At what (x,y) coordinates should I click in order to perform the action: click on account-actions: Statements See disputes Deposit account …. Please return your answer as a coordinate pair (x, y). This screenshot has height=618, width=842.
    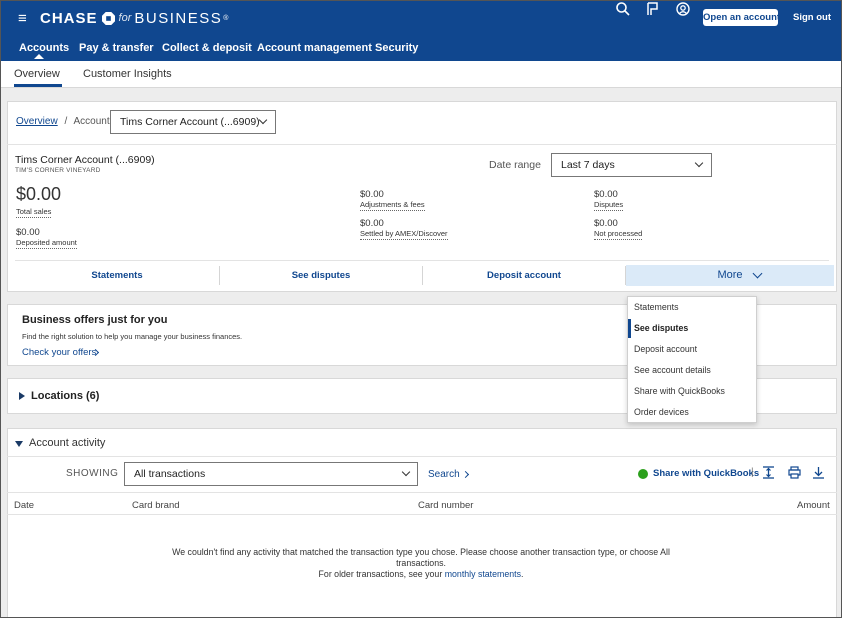
    Looking at the image, I should click on (425, 275).